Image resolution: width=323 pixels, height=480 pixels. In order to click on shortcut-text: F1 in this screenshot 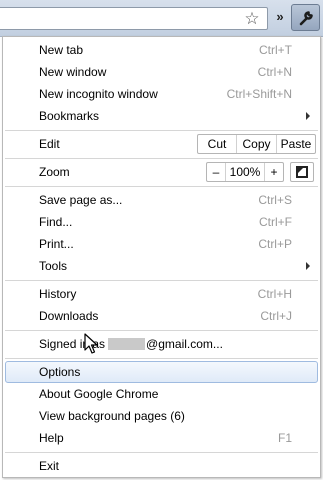, I will do `click(284, 438)`.